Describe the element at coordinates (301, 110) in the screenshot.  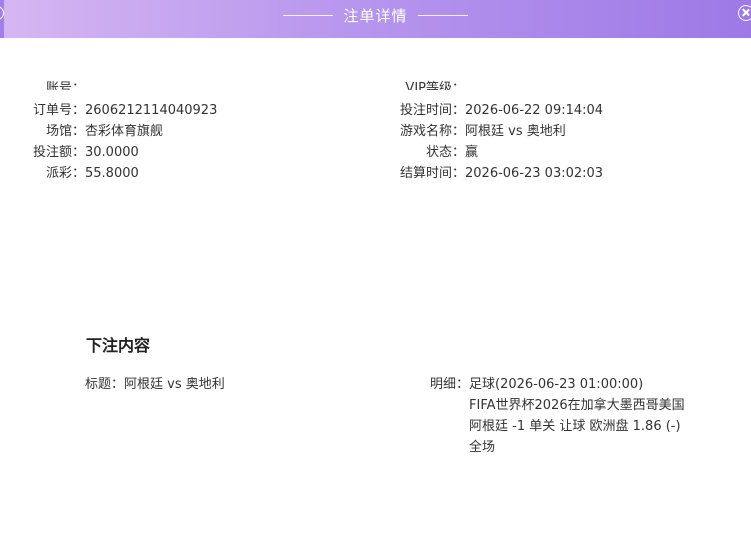
I see `info-row-bet-time: 投注时间：2026-06-22 09:14:04` at that location.